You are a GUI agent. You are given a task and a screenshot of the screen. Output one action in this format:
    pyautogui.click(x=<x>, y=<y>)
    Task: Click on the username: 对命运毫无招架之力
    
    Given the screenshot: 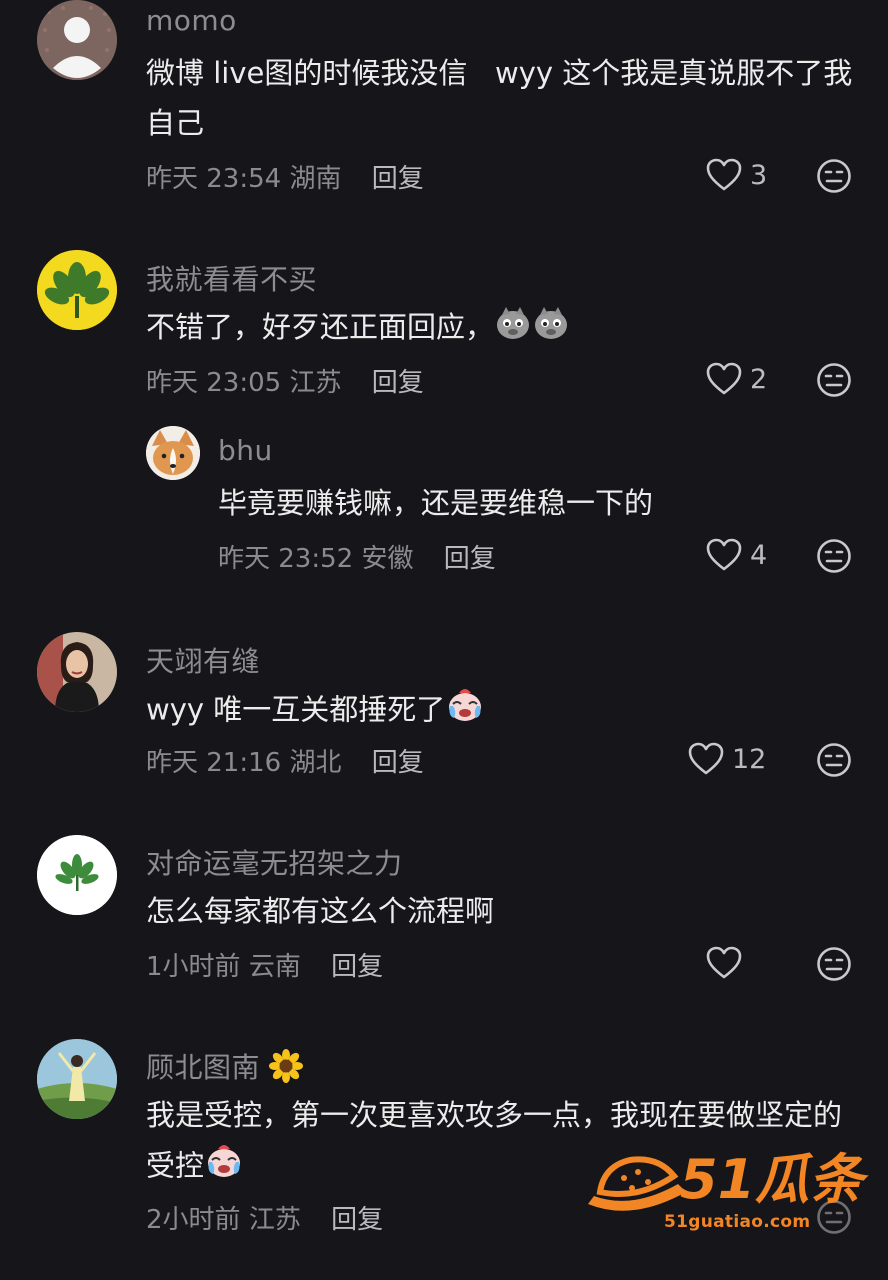 What is the action you would take?
    pyautogui.click(x=274, y=862)
    